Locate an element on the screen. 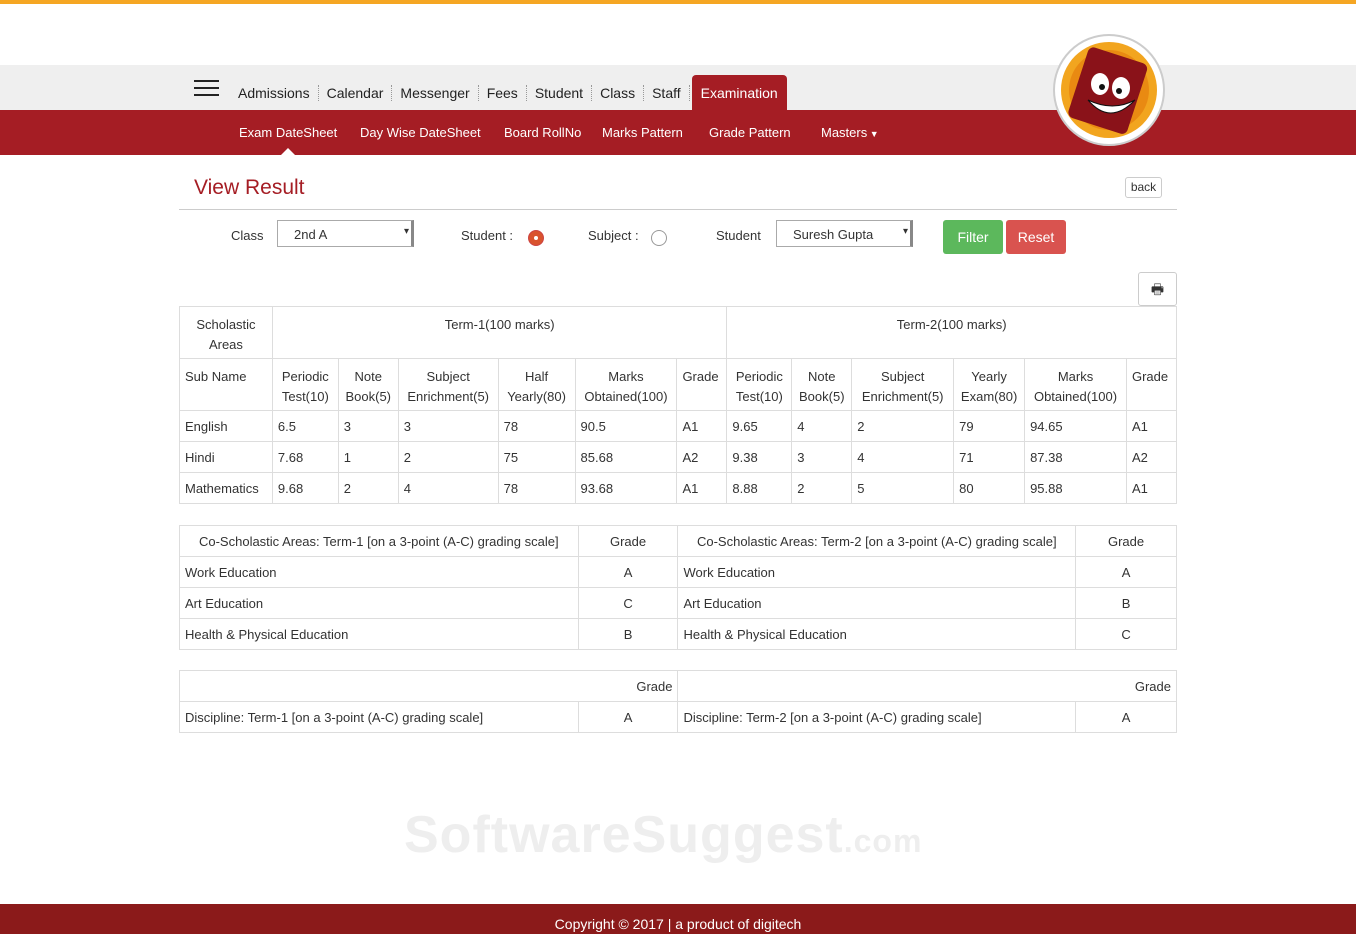 The image size is (1356, 934). watermark-suffix: .com is located at coordinates (883, 841).